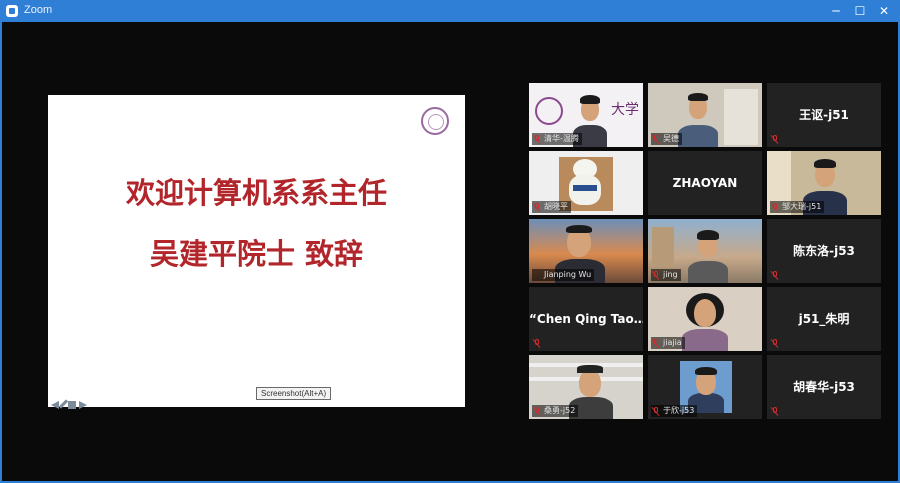 This screenshot has width=900, height=483. I want to click on participant-name: ZHAOYAN, so click(705, 183).